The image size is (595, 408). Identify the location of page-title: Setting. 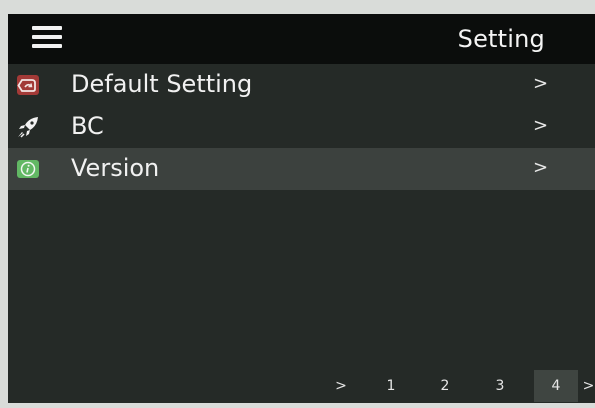
(501, 39).